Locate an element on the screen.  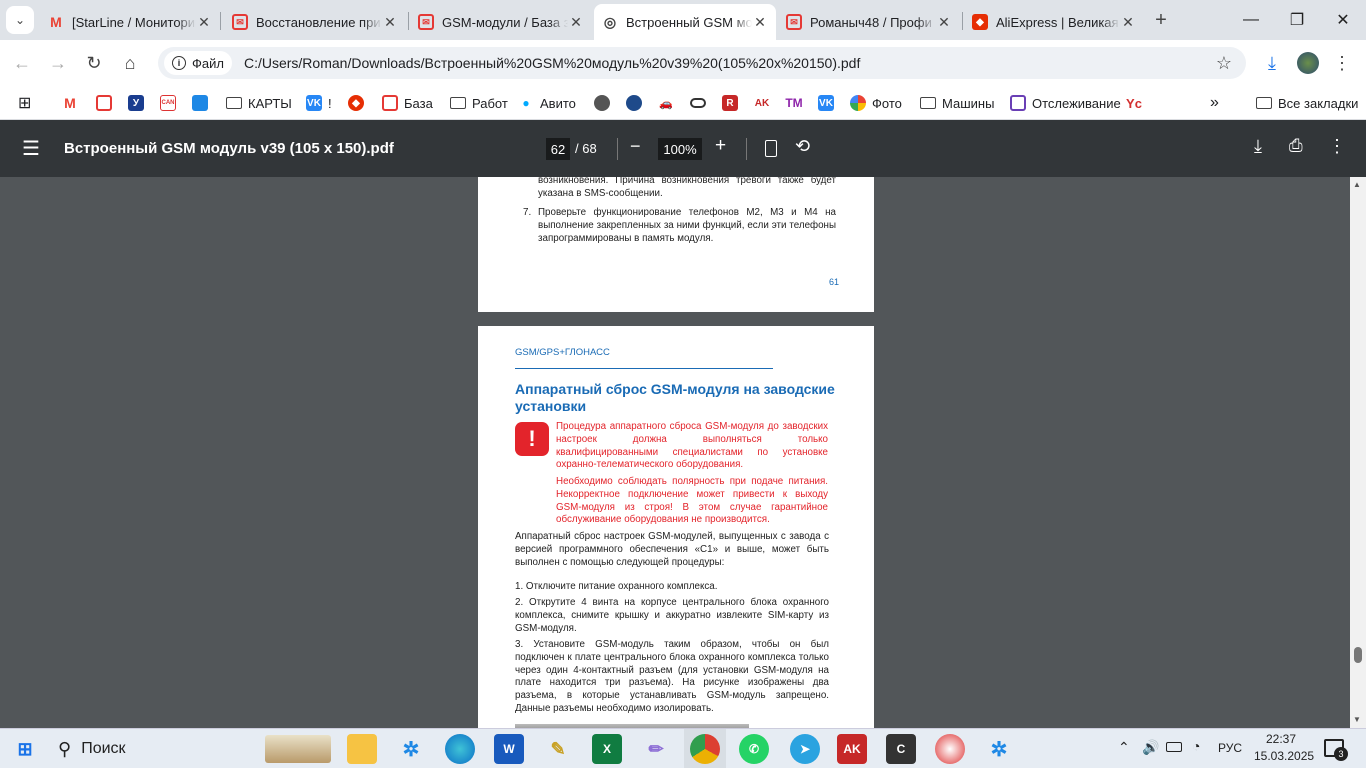
restore-button: ❐ is located at coordinates (1297, 20).